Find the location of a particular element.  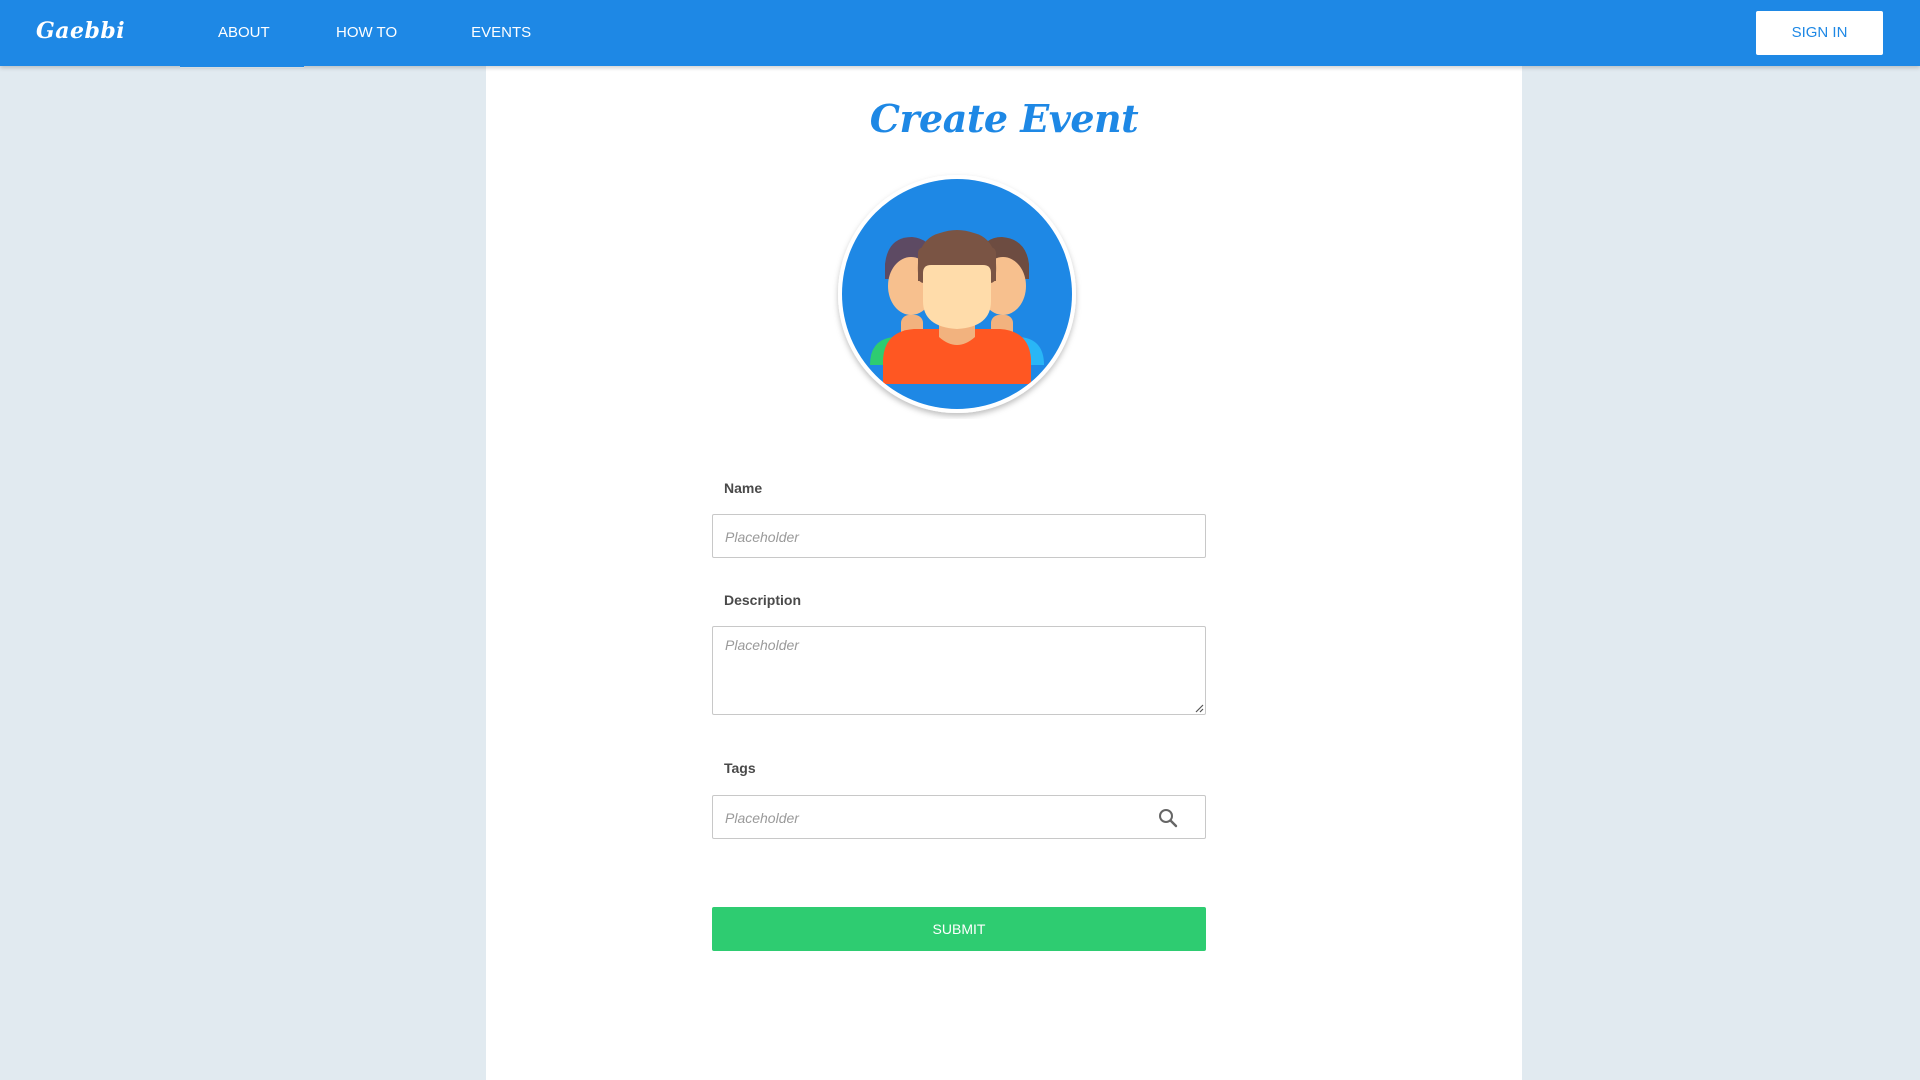

tags-input: Placeholder is located at coordinates (959, 817).